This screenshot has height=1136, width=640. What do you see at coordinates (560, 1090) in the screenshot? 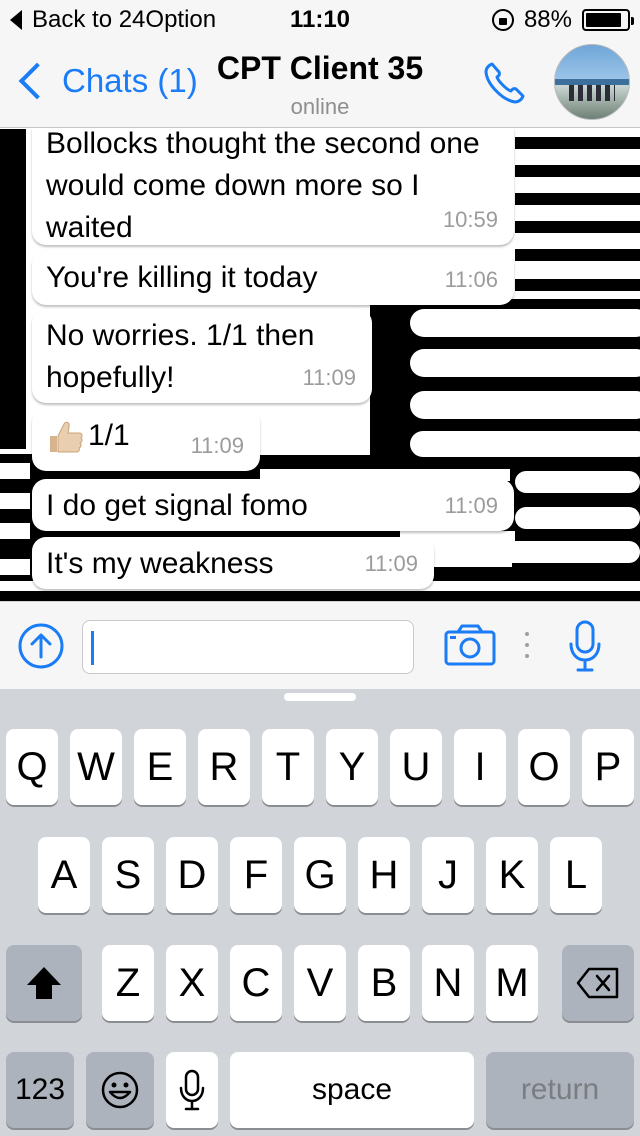
I see `return-key: return` at bounding box center [560, 1090].